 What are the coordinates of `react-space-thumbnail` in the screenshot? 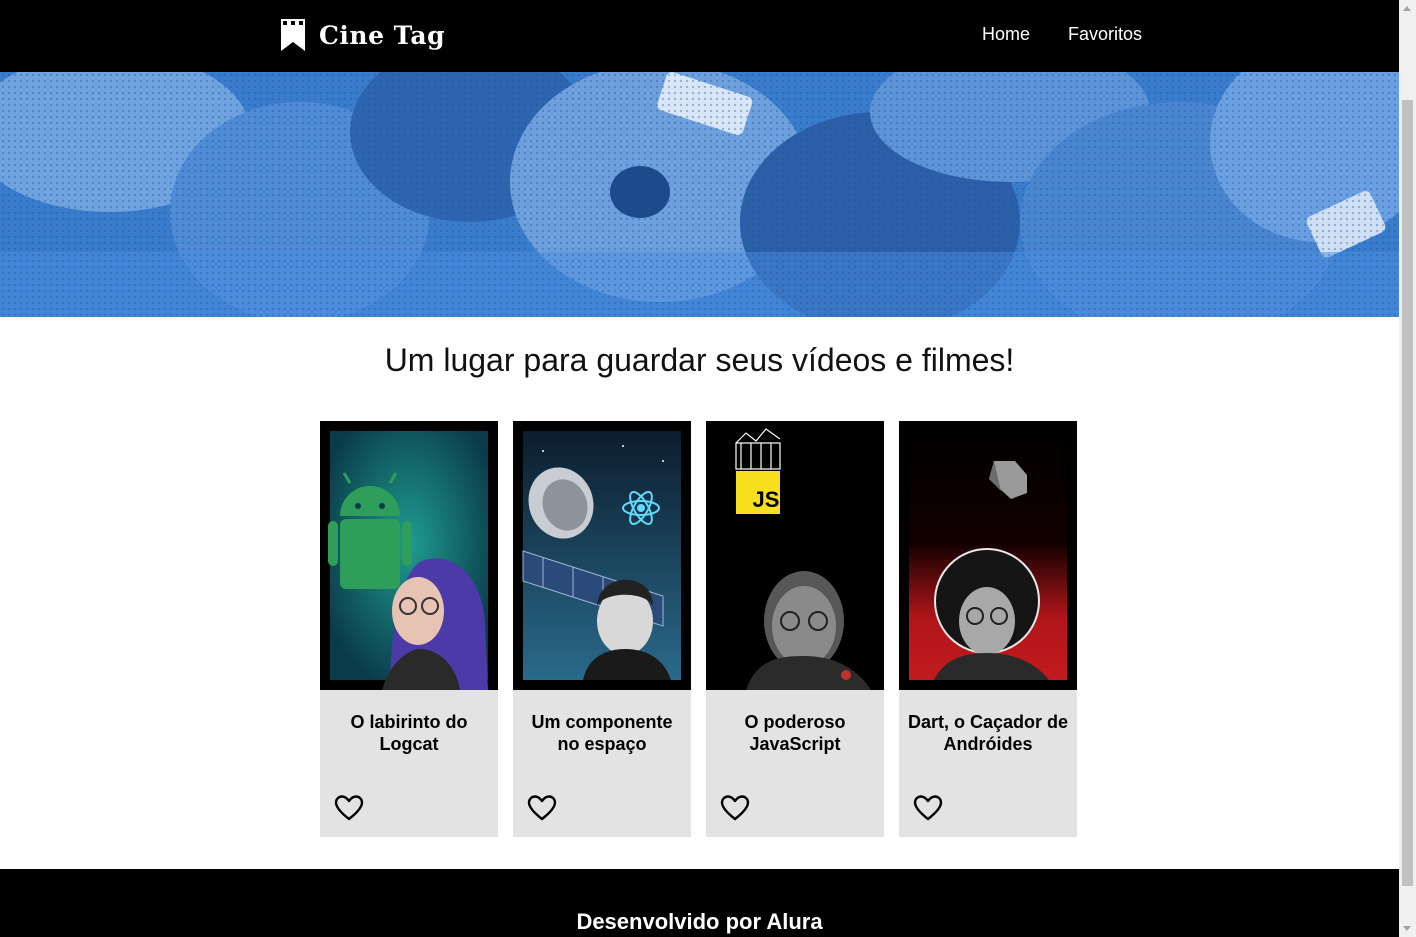 It's located at (601, 555).